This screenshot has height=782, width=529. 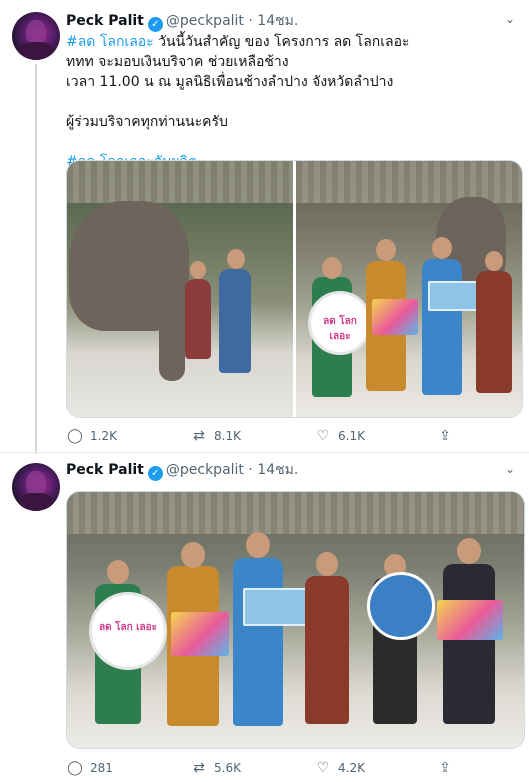 I want to click on tweet-action-bar: ◯ 281 ⇄ 5.6K ♡ 4.2K ⇪, so click(x=266, y=769).